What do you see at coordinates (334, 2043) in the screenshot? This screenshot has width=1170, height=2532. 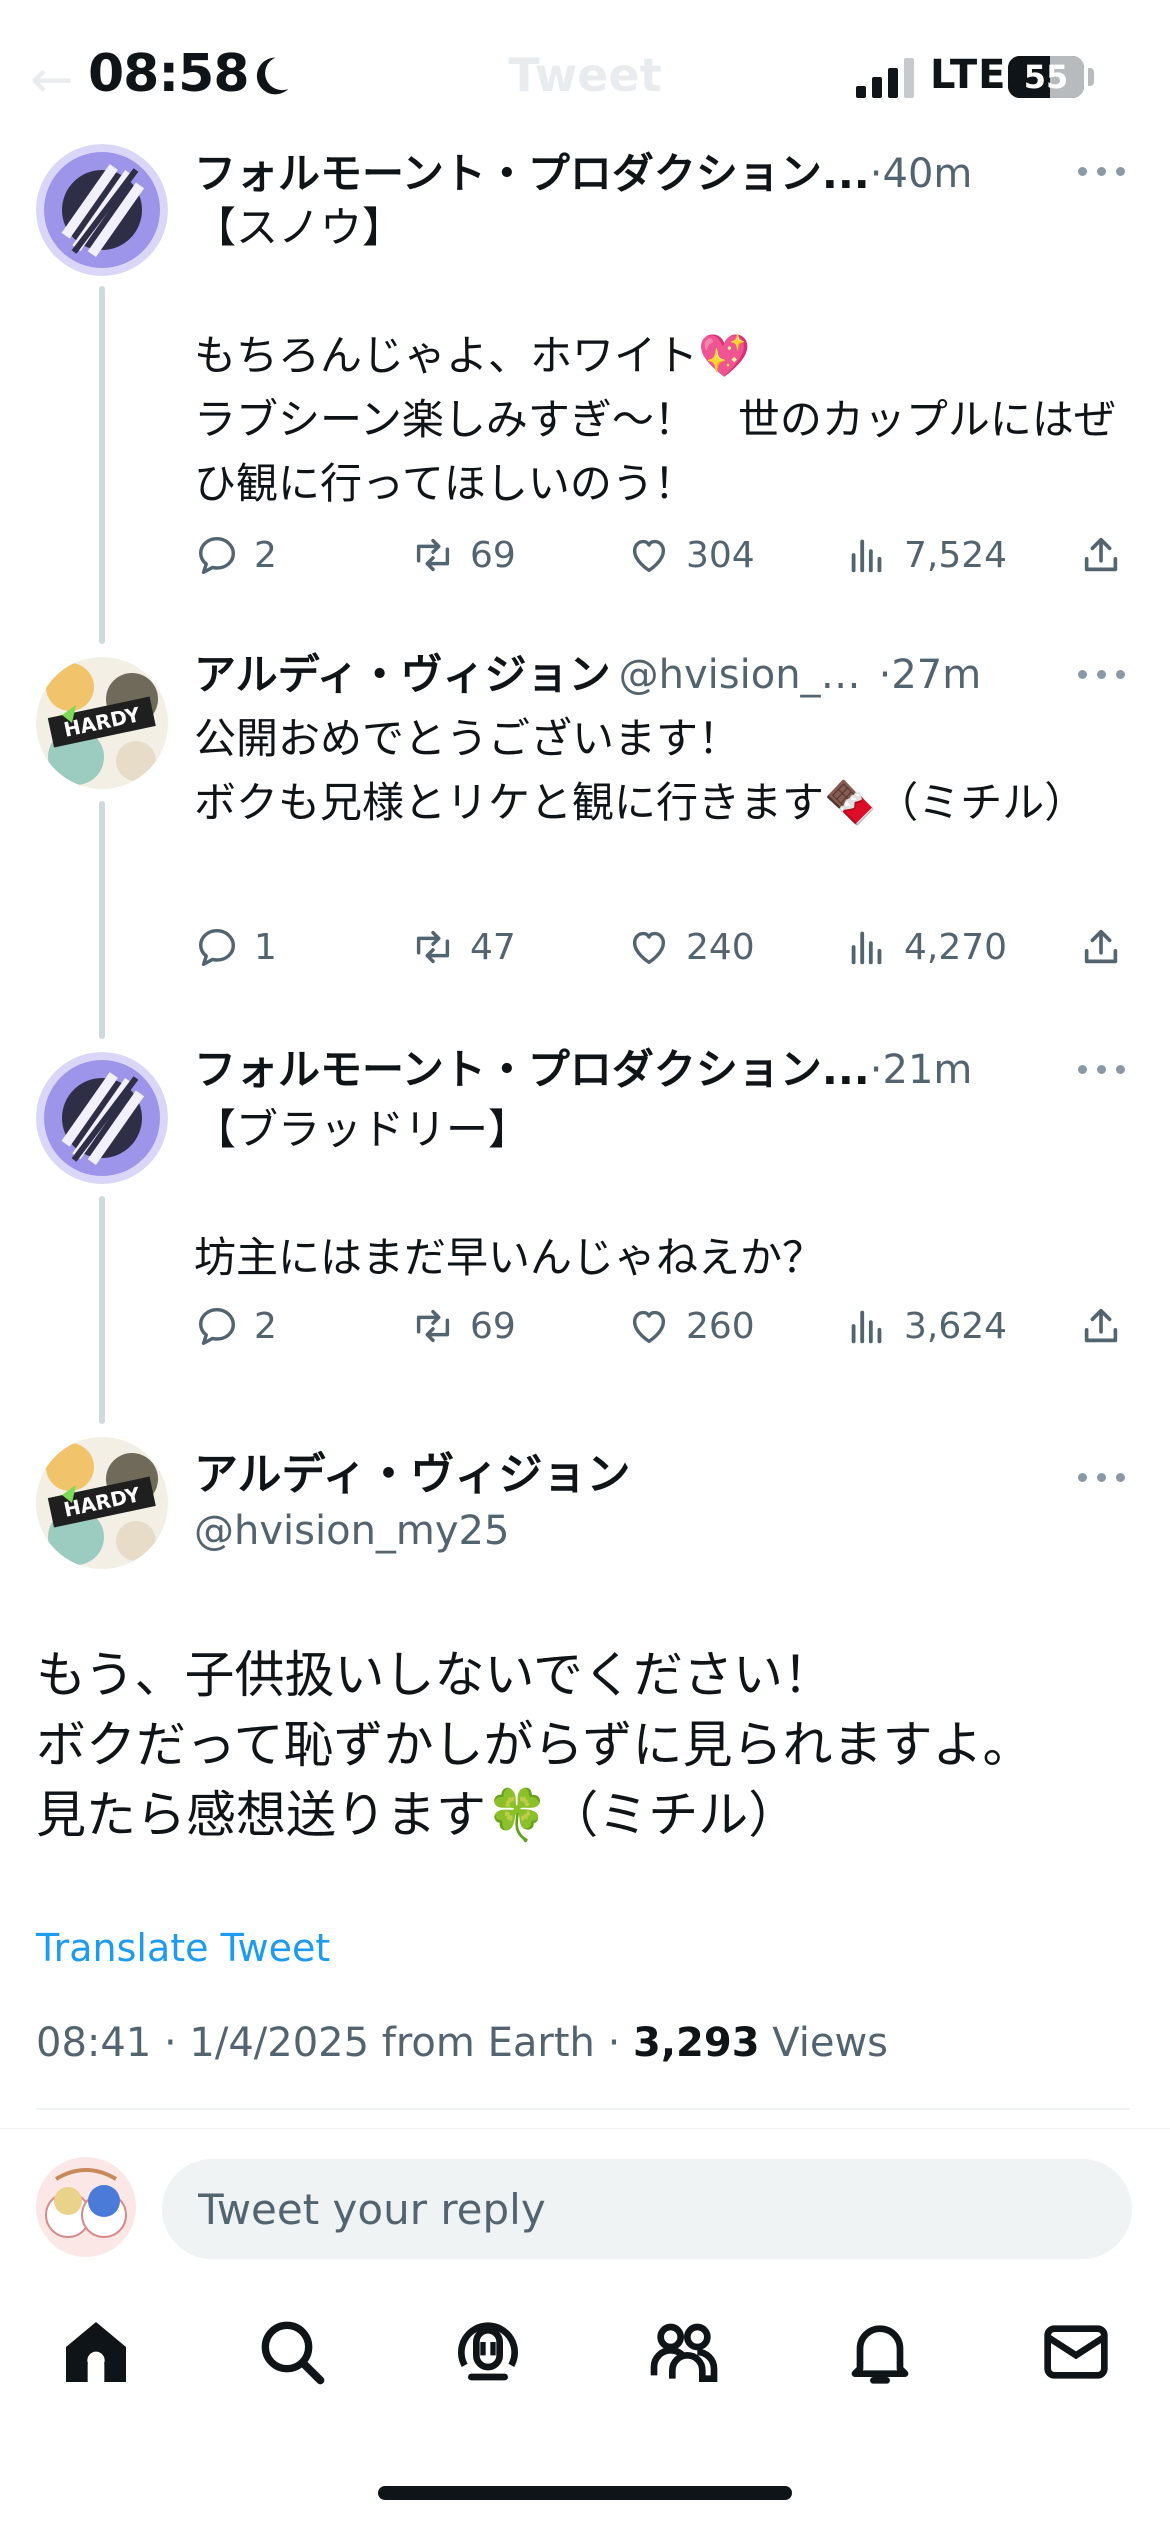 I see `tweet-timestamp: 08:41 · 1/4/2025 from Earth ·` at bounding box center [334, 2043].